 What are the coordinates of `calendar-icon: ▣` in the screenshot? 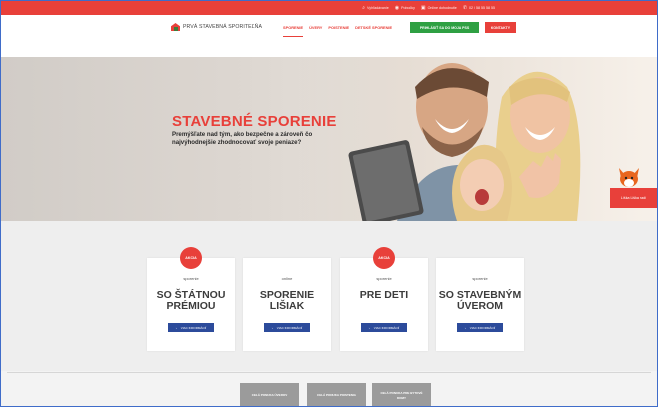 It's located at (423, 7).